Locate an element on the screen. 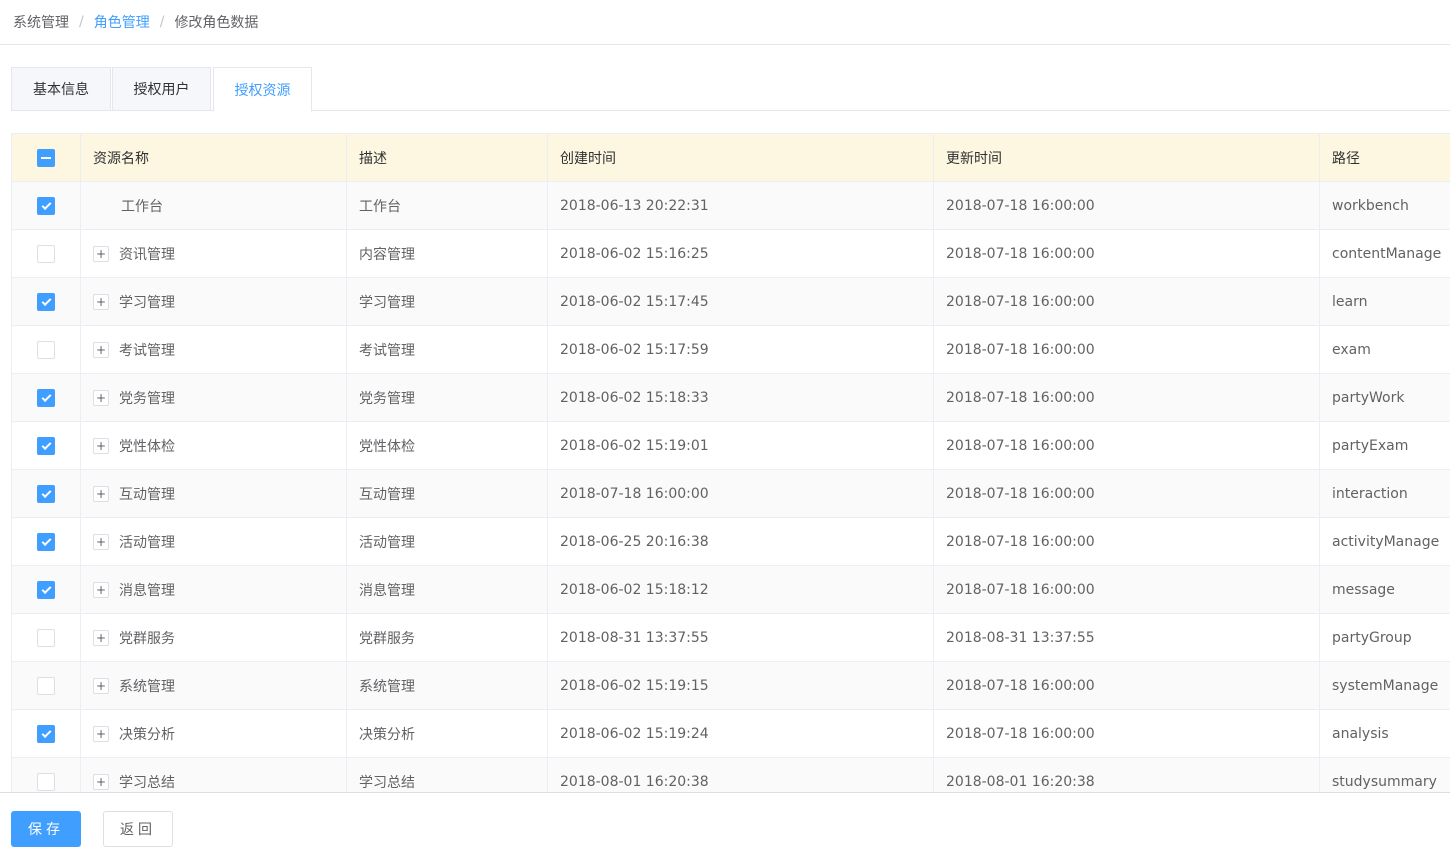 This screenshot has height=849, width=1450. resource-name-cell: + 党群服务 is located at coordinates (214, 638).